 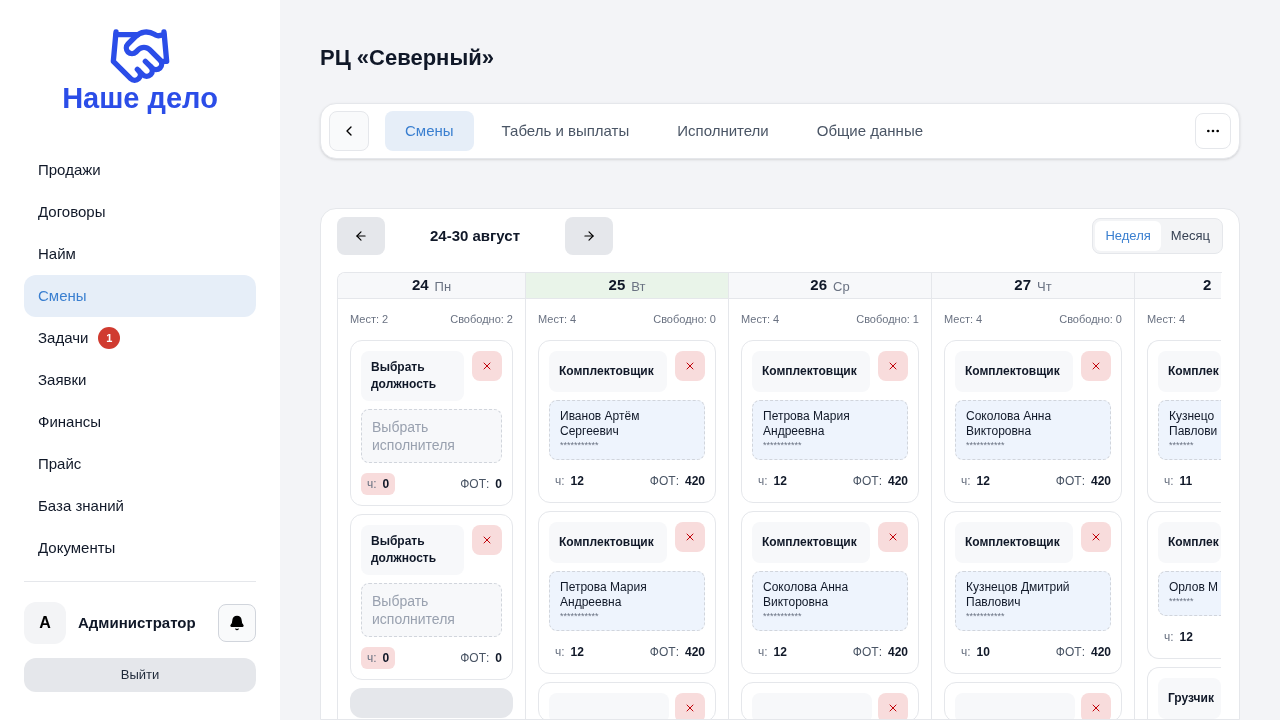 What do you see at coordinates (349, 131) in the screenshot?
I see `back-button` at bounding box center [349, 131].